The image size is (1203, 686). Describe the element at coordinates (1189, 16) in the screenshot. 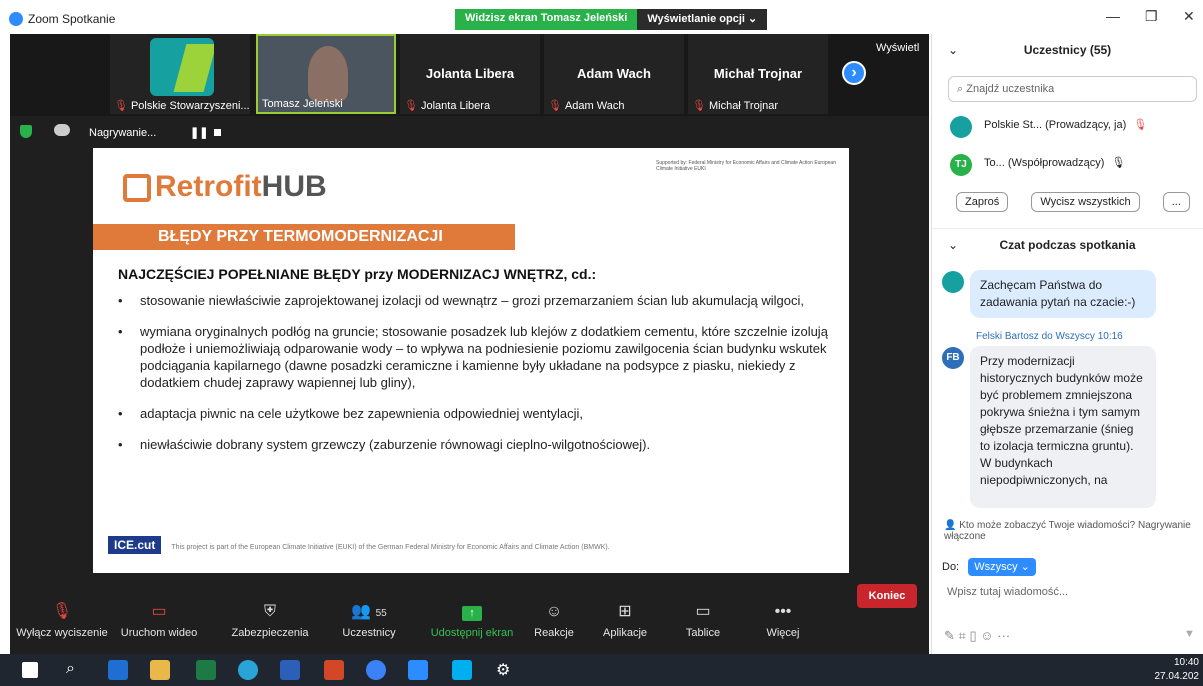

I see `close-icon: ✕` at that location.